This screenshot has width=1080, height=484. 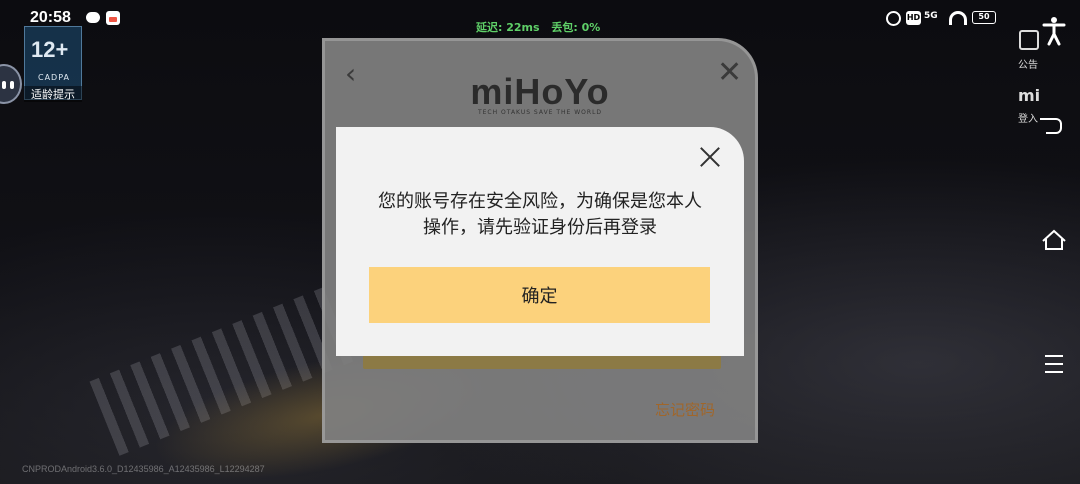 What do you see at coordinates (540, 112) in the screenshot?
I see `logo-slogan: TECH OTAKUS SAVE THE WORLD` at bounding box center [540, 112].